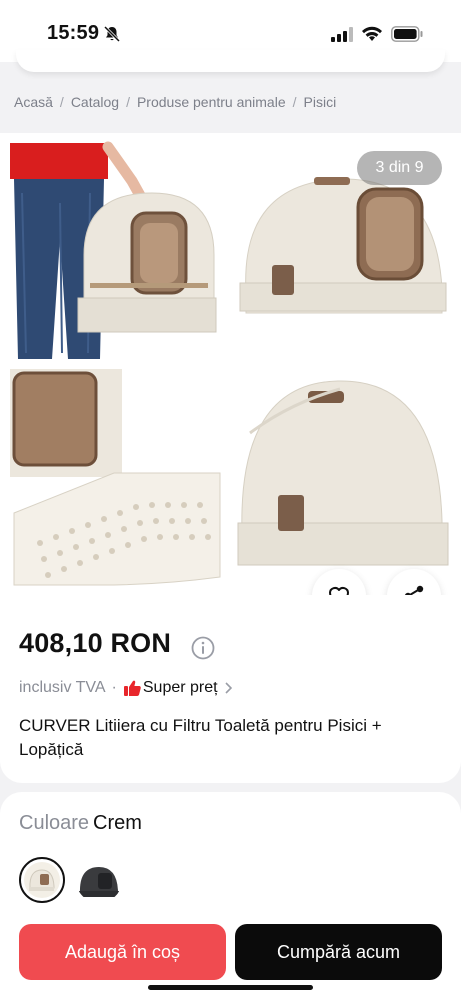 The width and height of the screenshot is (461, 999). I want to click on image-filter-tray, so click(115, 477).